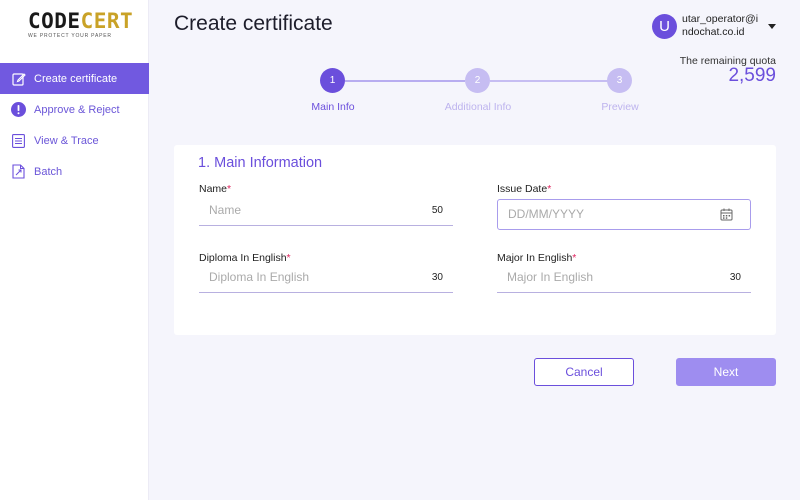 This screenshot has width=800, height=500. What do you see at coordinates (726, 372) in the screenshot?
I see `next-button: Next` at bounding box center [726, 372].